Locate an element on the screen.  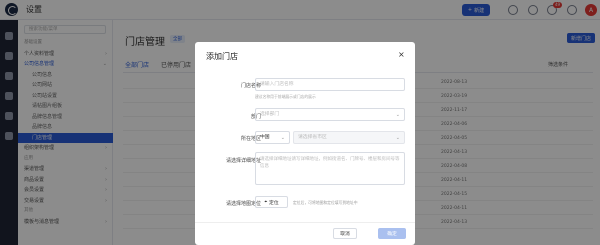
store-name-input: 请输入门店名称 is located at coordinates (330, 84).